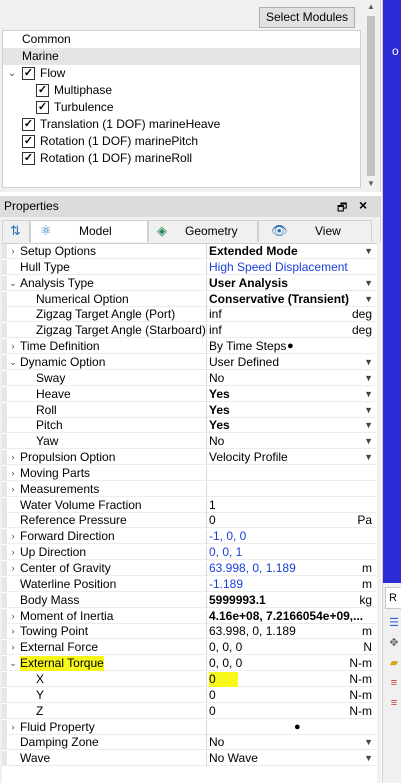 The width and height of the screenshot is (401, 783). What do you see at coordinates (315, 231) in the screenshot?
I see `tab-view: 👁 View` at bounding box center [315, 231].